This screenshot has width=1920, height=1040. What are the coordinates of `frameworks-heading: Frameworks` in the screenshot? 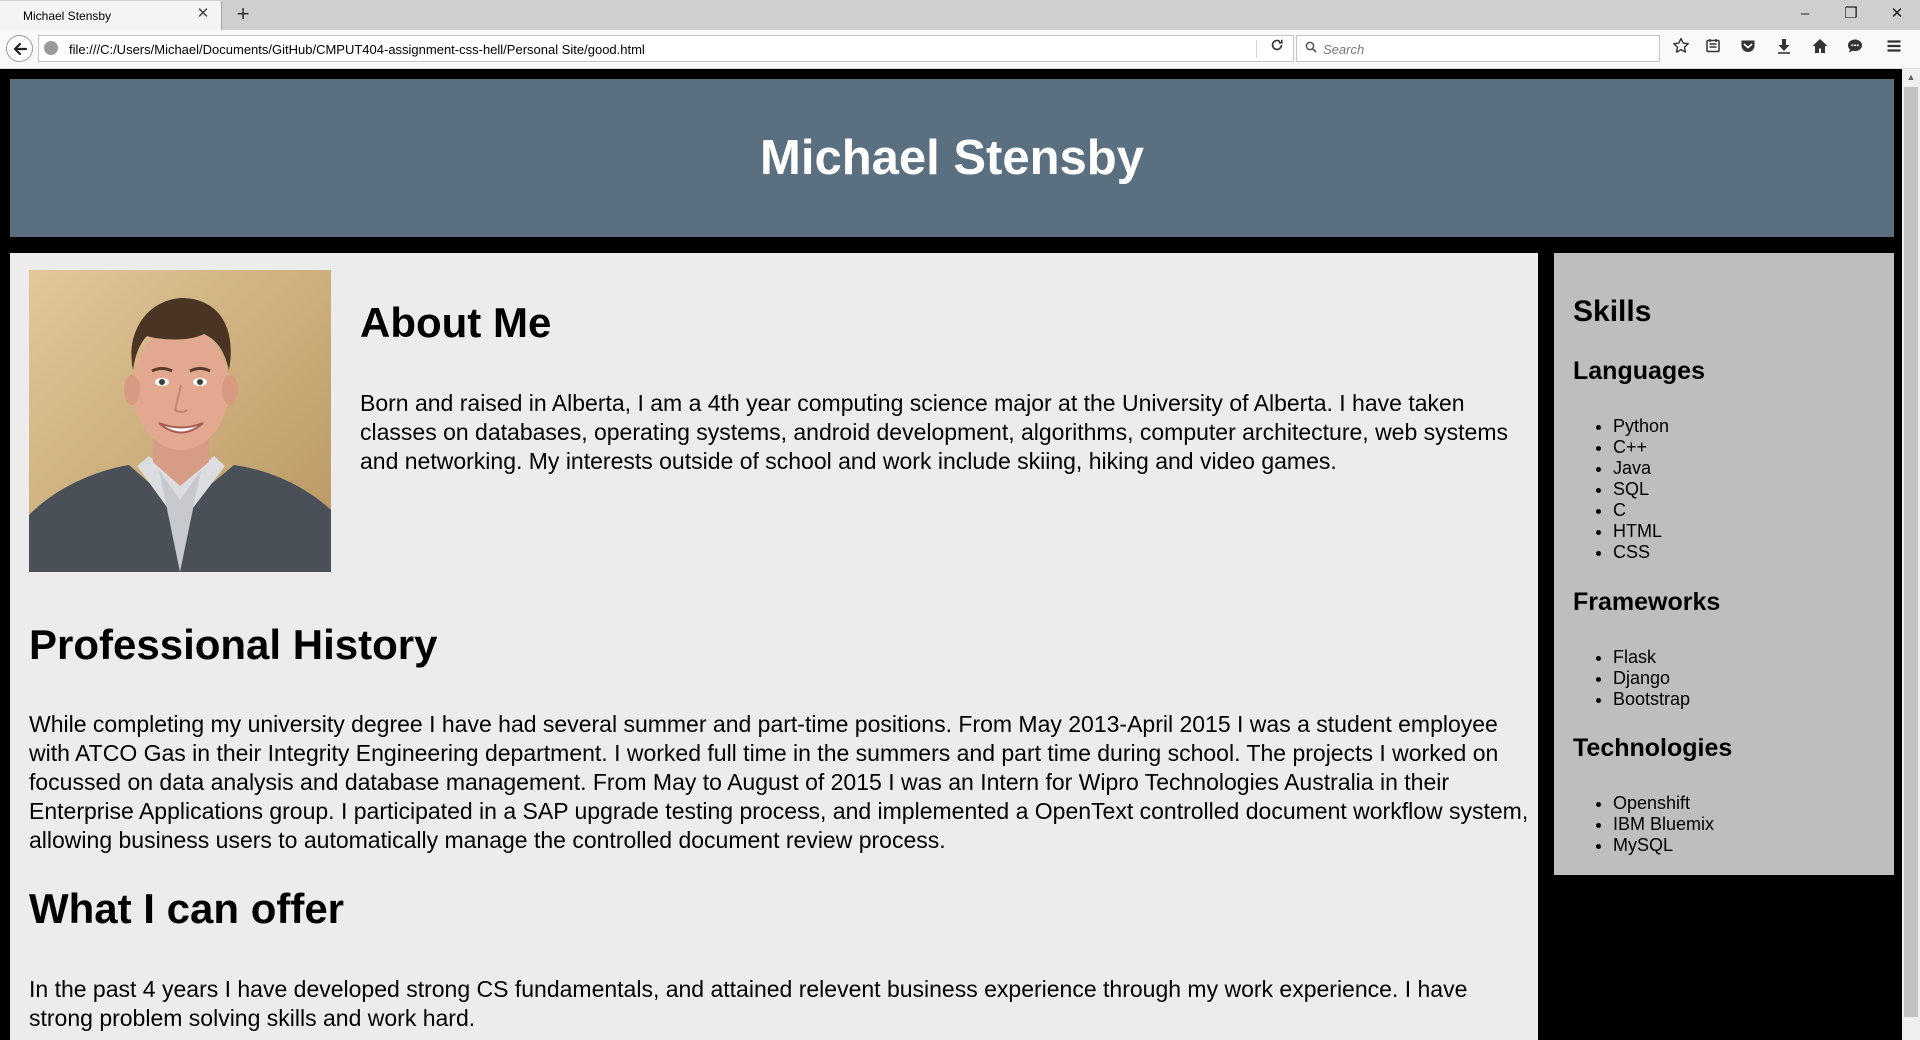 It's located at (1647, 602).